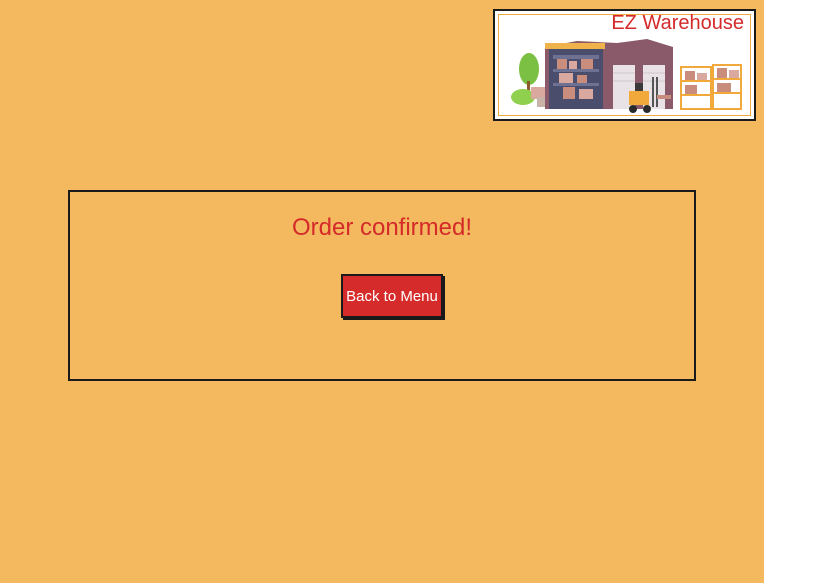 This screenshot has height=583, width=829. I want to click on confirmation-message: Order confirmed!, so click(382, 227).